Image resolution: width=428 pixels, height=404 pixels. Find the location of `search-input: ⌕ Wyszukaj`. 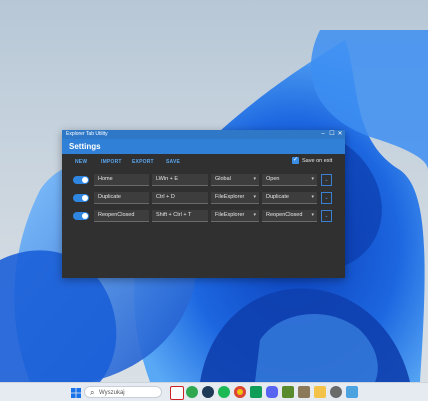

search-input: ⌕ Wyszukaj is located at coordinates (123, 392).